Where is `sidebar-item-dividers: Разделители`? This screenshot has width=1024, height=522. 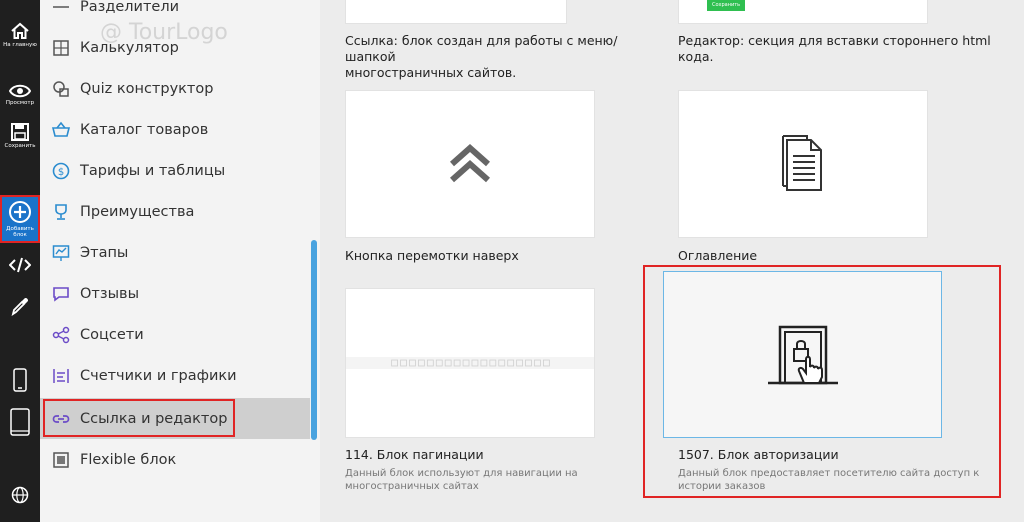 sidebar-item-dividers: Разделители is located at coordinates (175, 13).